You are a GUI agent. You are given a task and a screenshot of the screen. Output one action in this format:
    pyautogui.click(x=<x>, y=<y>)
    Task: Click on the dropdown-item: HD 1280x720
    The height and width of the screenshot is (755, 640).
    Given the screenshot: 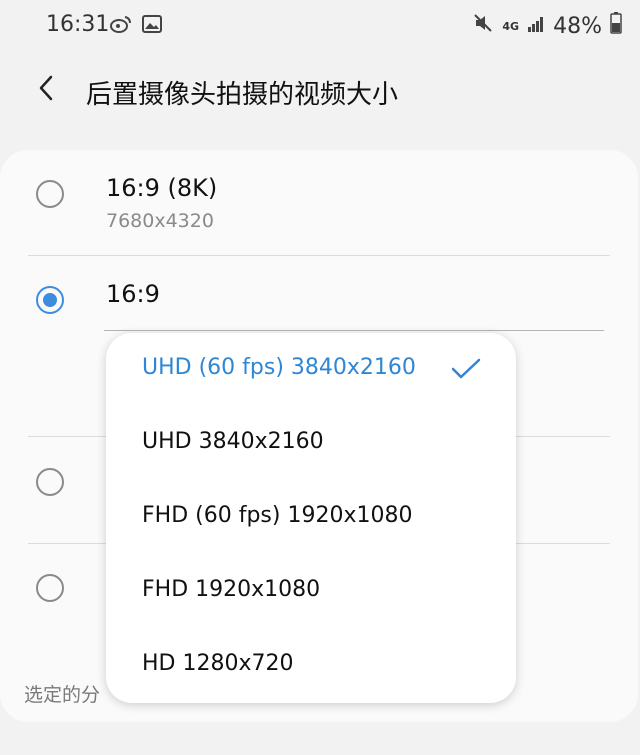 What is the action you would take?
    pyautogui.click(x=311, y=666)
    